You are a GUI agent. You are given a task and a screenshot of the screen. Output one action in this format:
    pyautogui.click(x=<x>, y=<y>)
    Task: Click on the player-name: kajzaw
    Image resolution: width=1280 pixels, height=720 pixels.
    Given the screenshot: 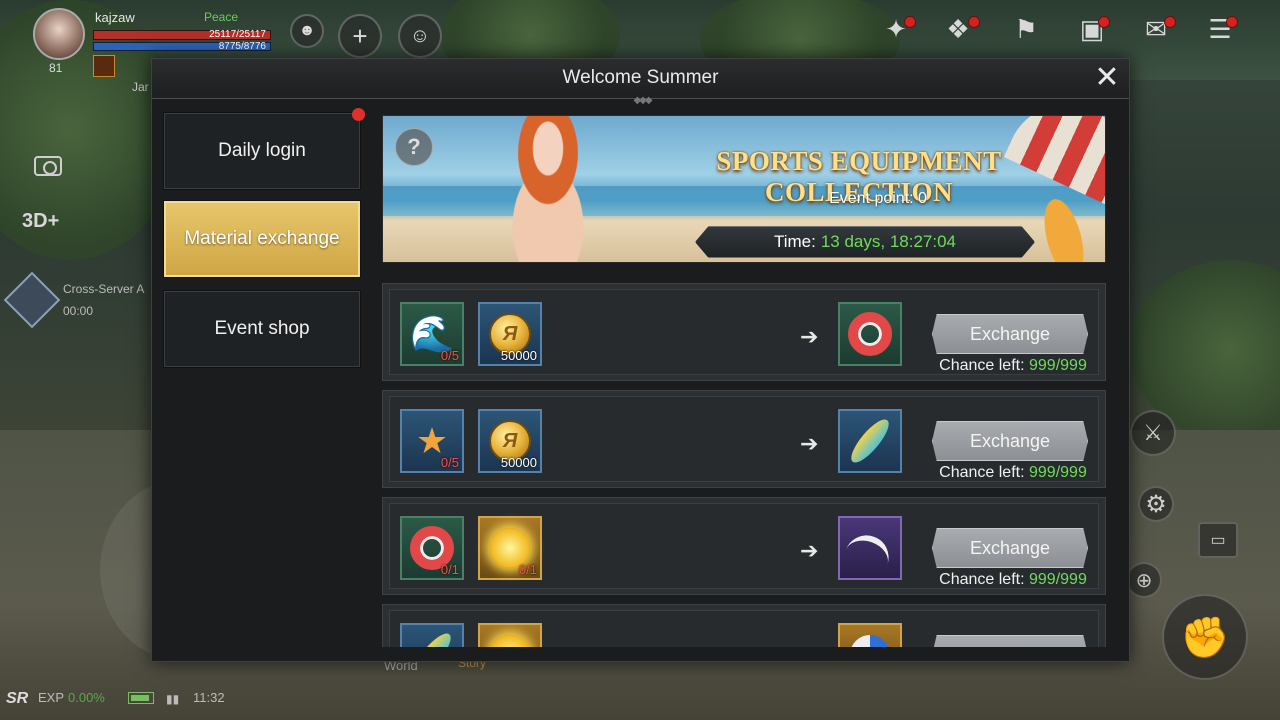 What is the action you would take?
    pyautogui.click(x=115, y=17)
    